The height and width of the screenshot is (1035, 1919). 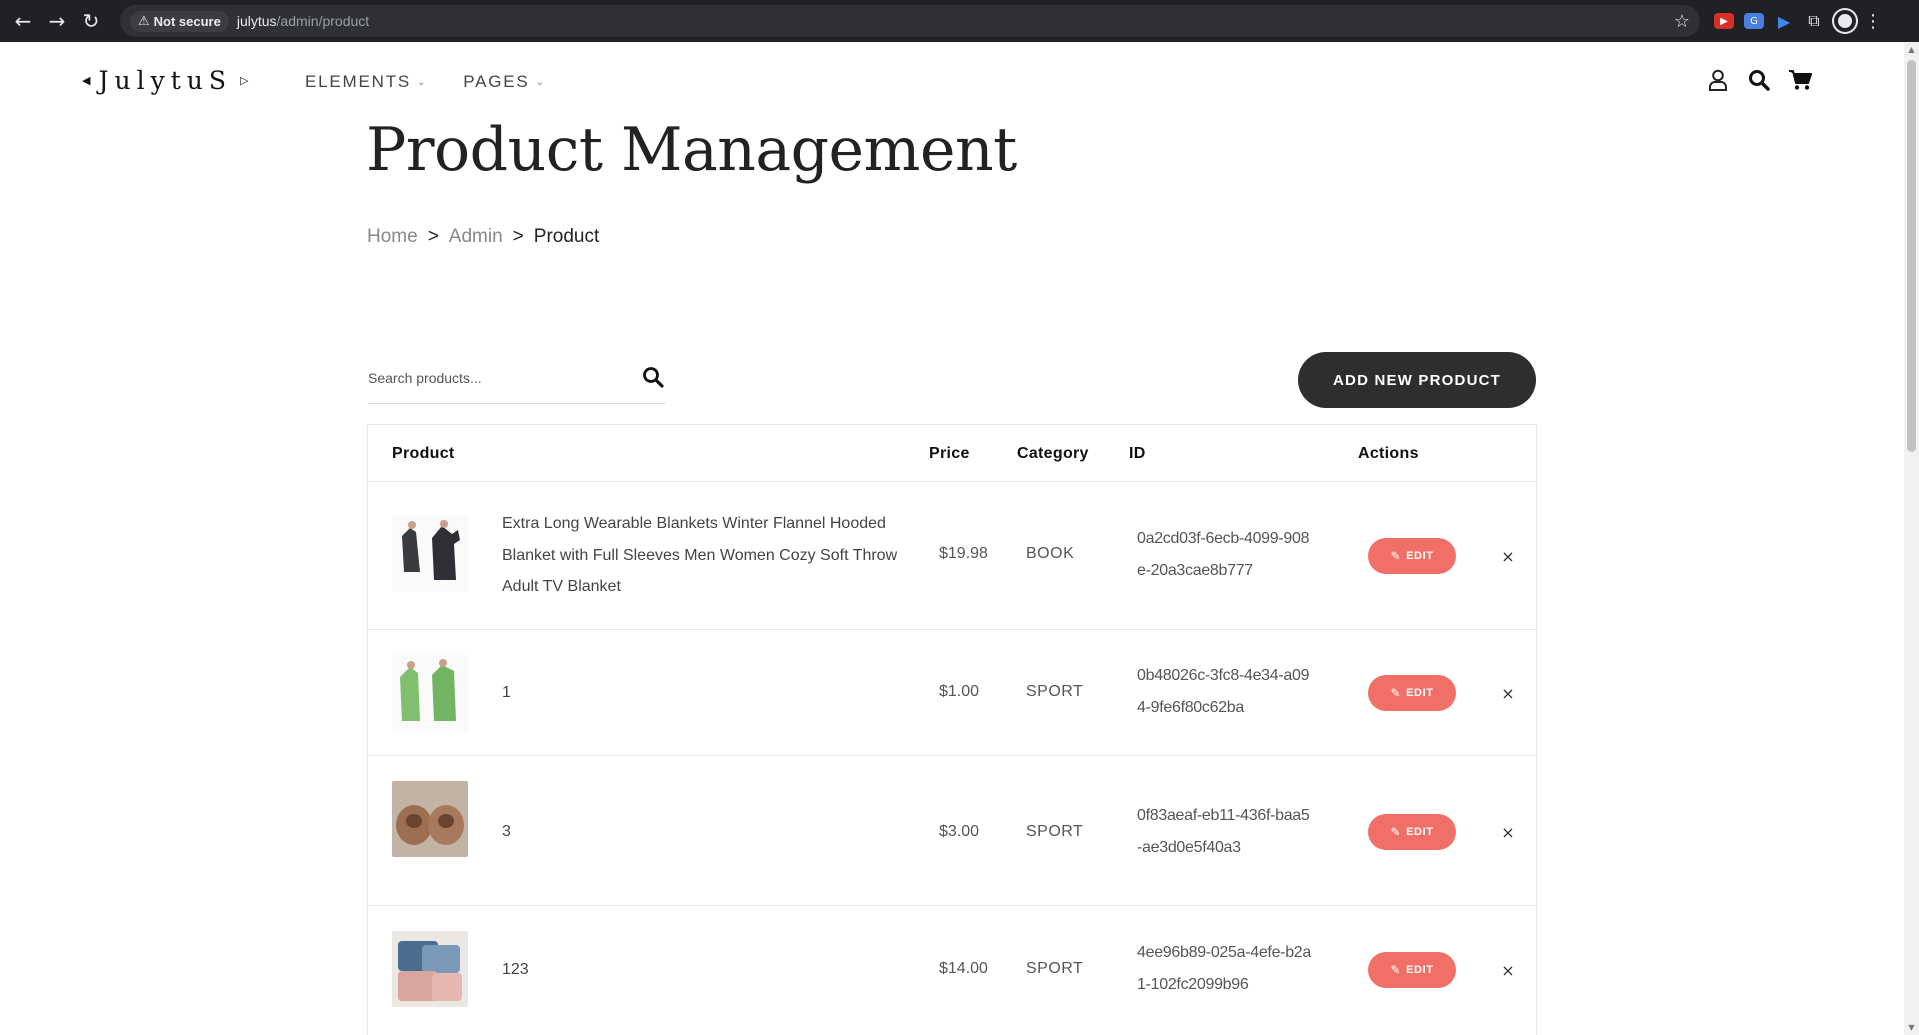 I want to click on column-header-id: ID, so click(x=1137, y=453).